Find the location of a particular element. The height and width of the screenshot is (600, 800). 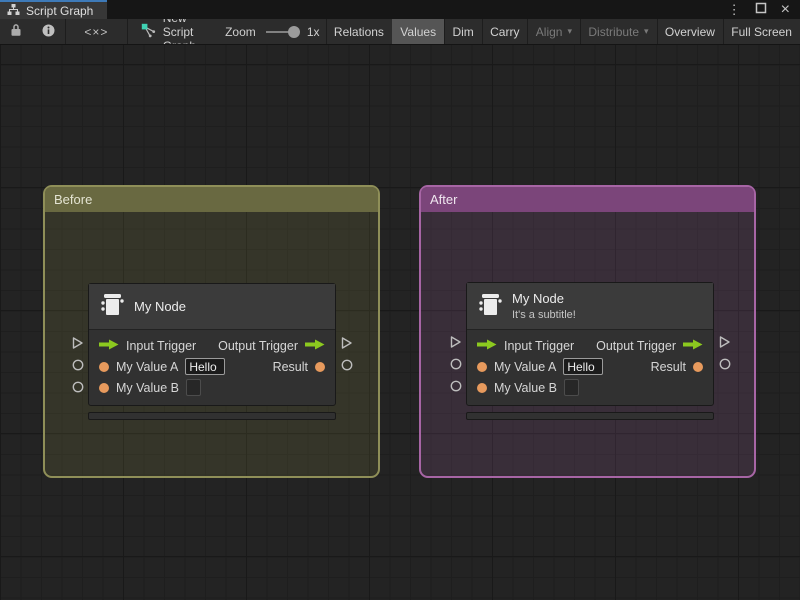

node-header: My Node It's a subtitle! is located at coordinates (590, 306).